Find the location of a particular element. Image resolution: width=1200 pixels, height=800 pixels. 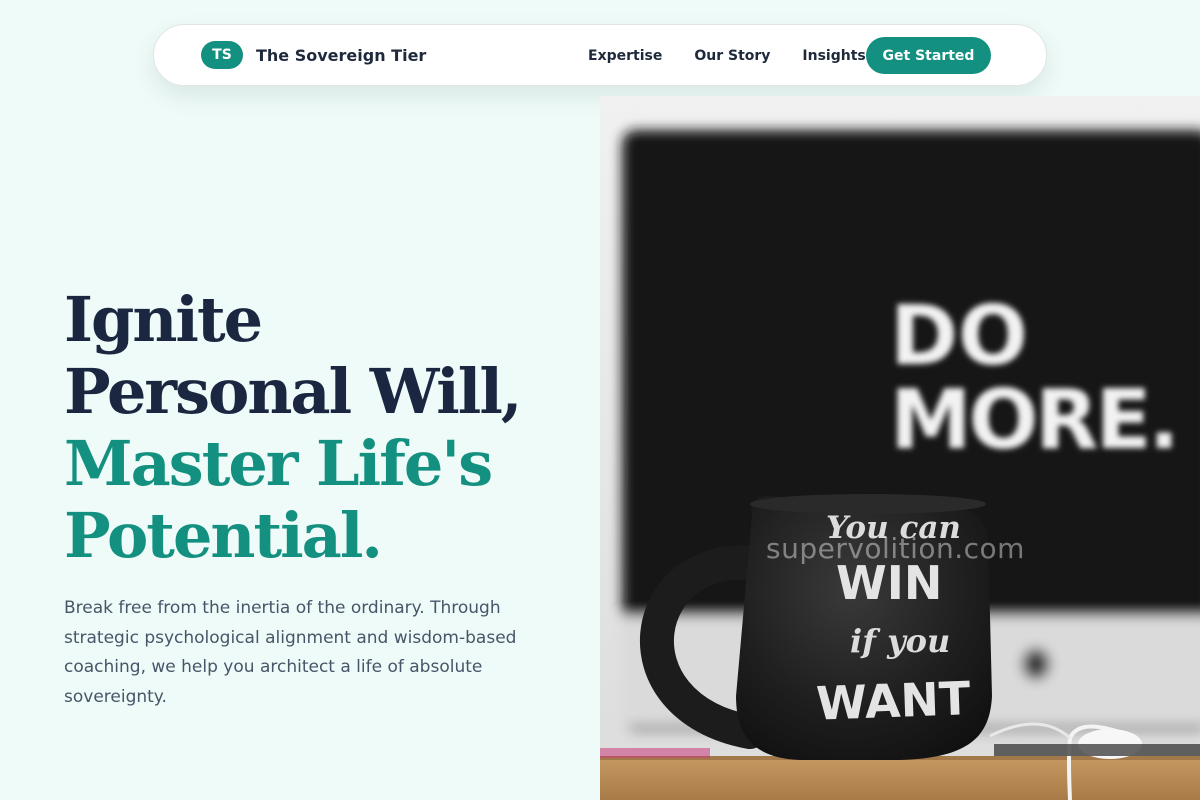

nav-link-expertise: Expertise is located at coordinates (625, 56).